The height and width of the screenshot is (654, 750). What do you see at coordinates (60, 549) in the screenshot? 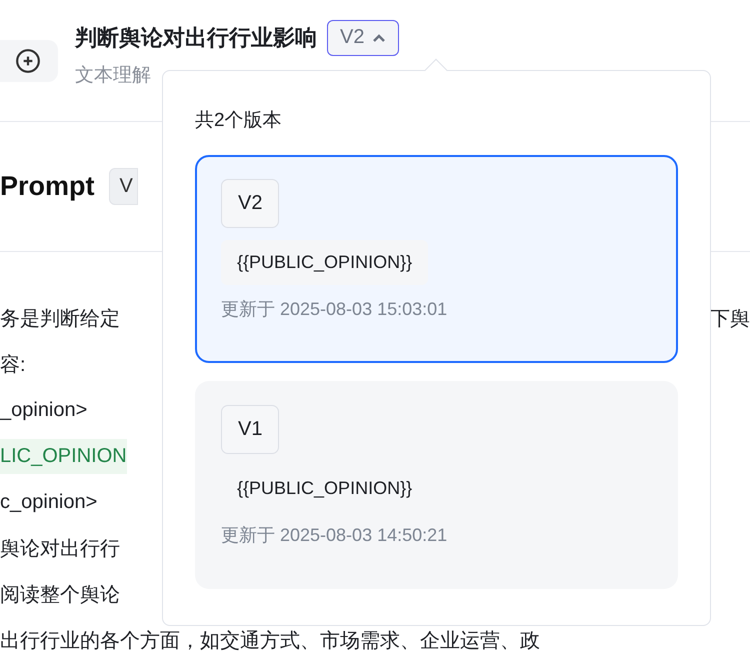
I see `prompt-text: 舆论对出行行` at bounding box center [60, 549].